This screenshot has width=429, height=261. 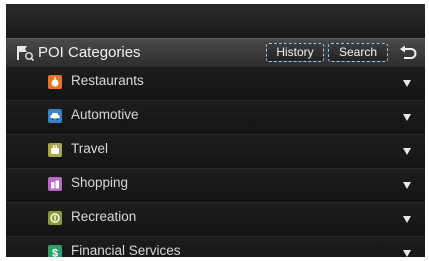 I want to click on poi-flag-icon, so click(x=25, y=53).